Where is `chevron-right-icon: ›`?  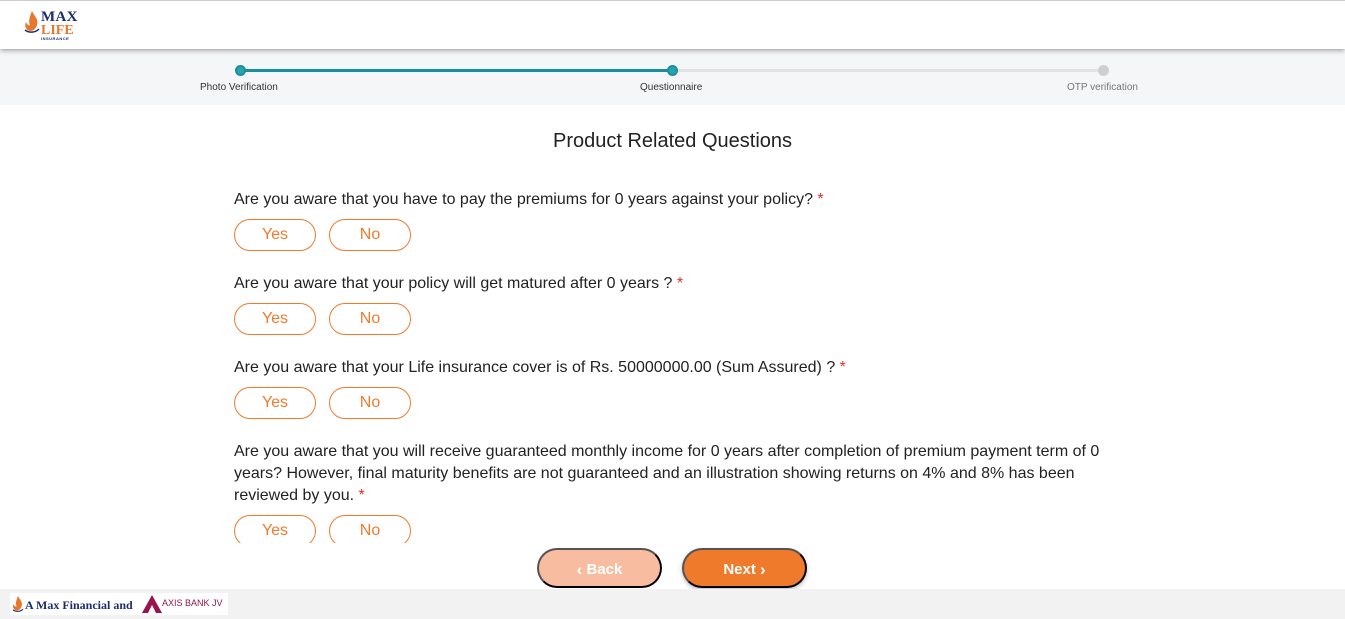 chevron-right-icon: › is located at coordinates (763, 569).